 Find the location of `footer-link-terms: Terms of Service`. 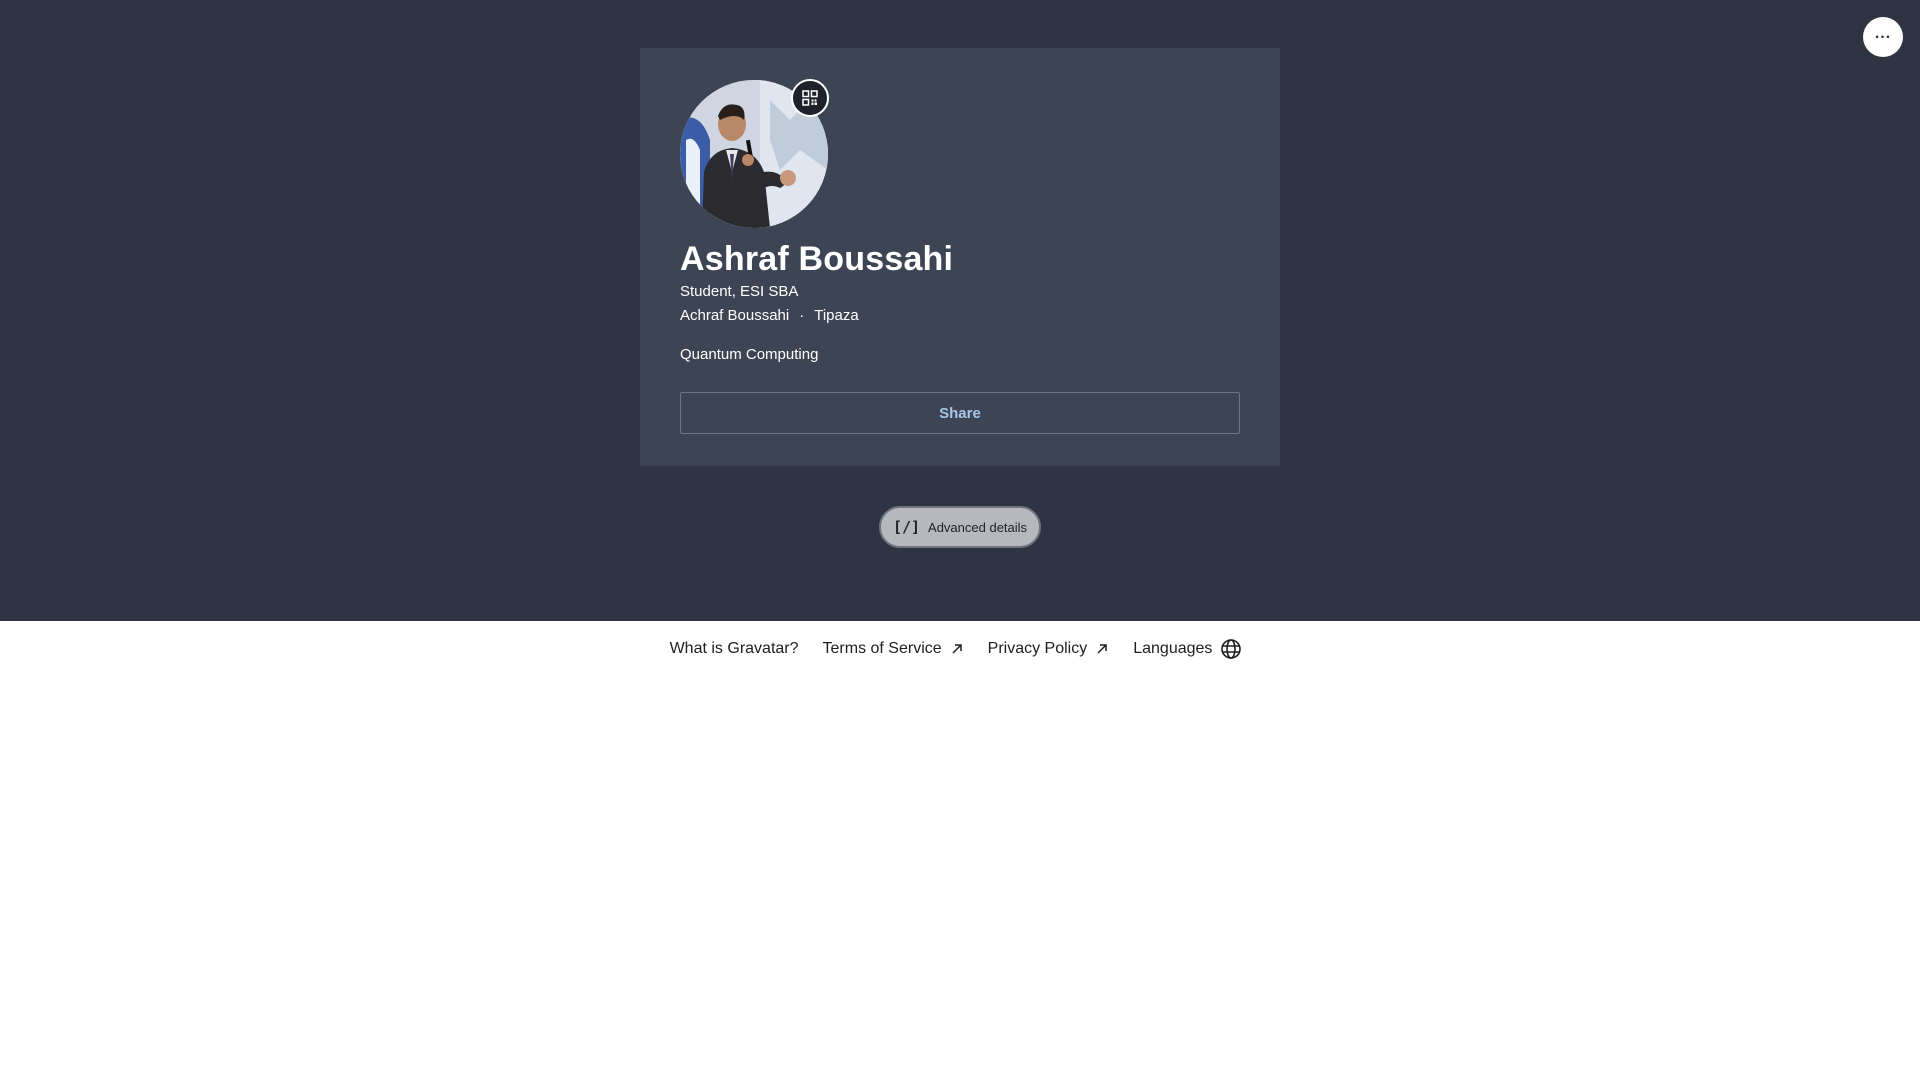

footer-link-terms: Terms of Service is located at coordinates (893, 649).